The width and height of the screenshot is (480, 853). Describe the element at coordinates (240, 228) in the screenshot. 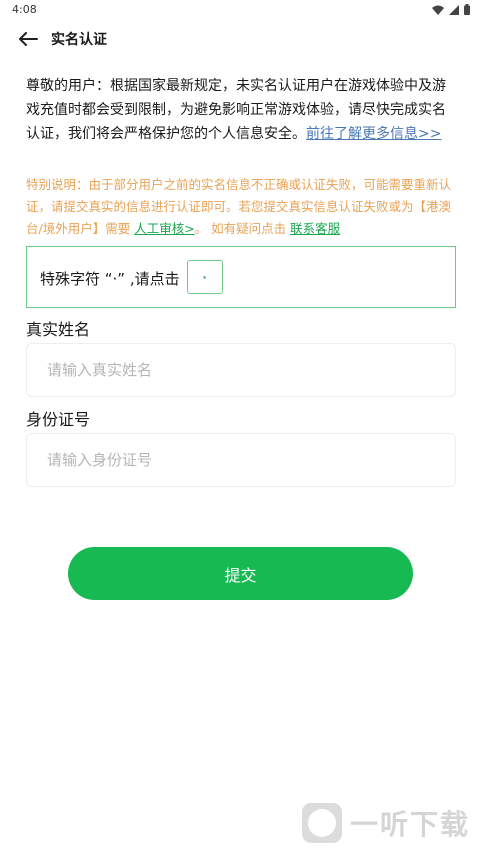

I see `special-notice-mid-text: 。 如有疑问点击` at that location.